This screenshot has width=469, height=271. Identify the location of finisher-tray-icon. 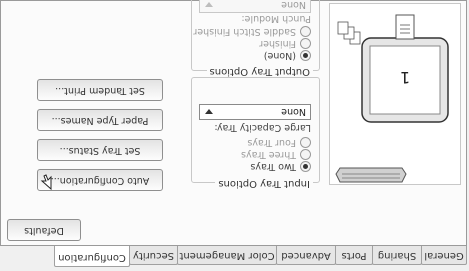
(371, 175).